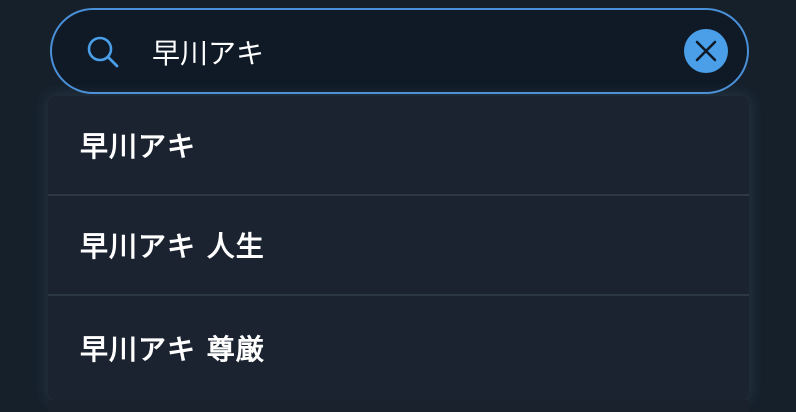  Describe the element at coordinates (172, 349) in the screenshot. I see `suggestion-label: 早川アキ 尊厳` at that location.